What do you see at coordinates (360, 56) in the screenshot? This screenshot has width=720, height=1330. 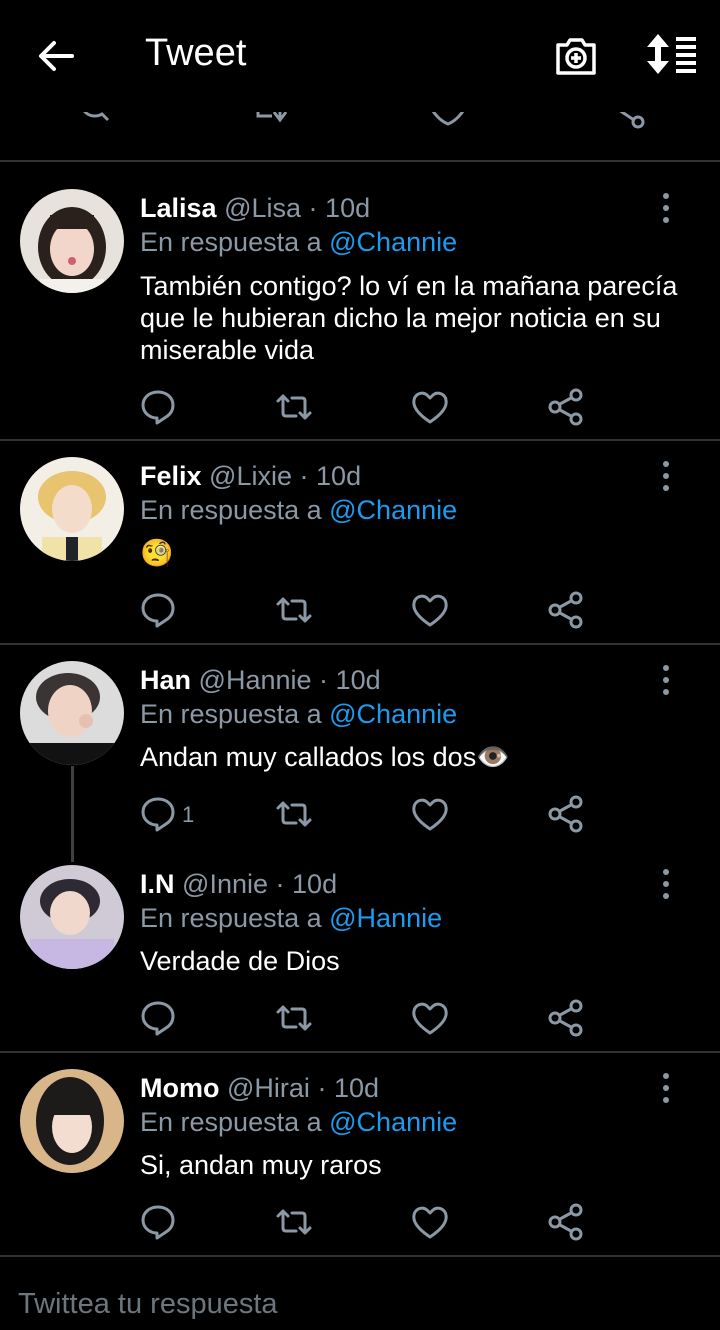 I see `top-bar: Tweet` at bounding box center [360, 56].